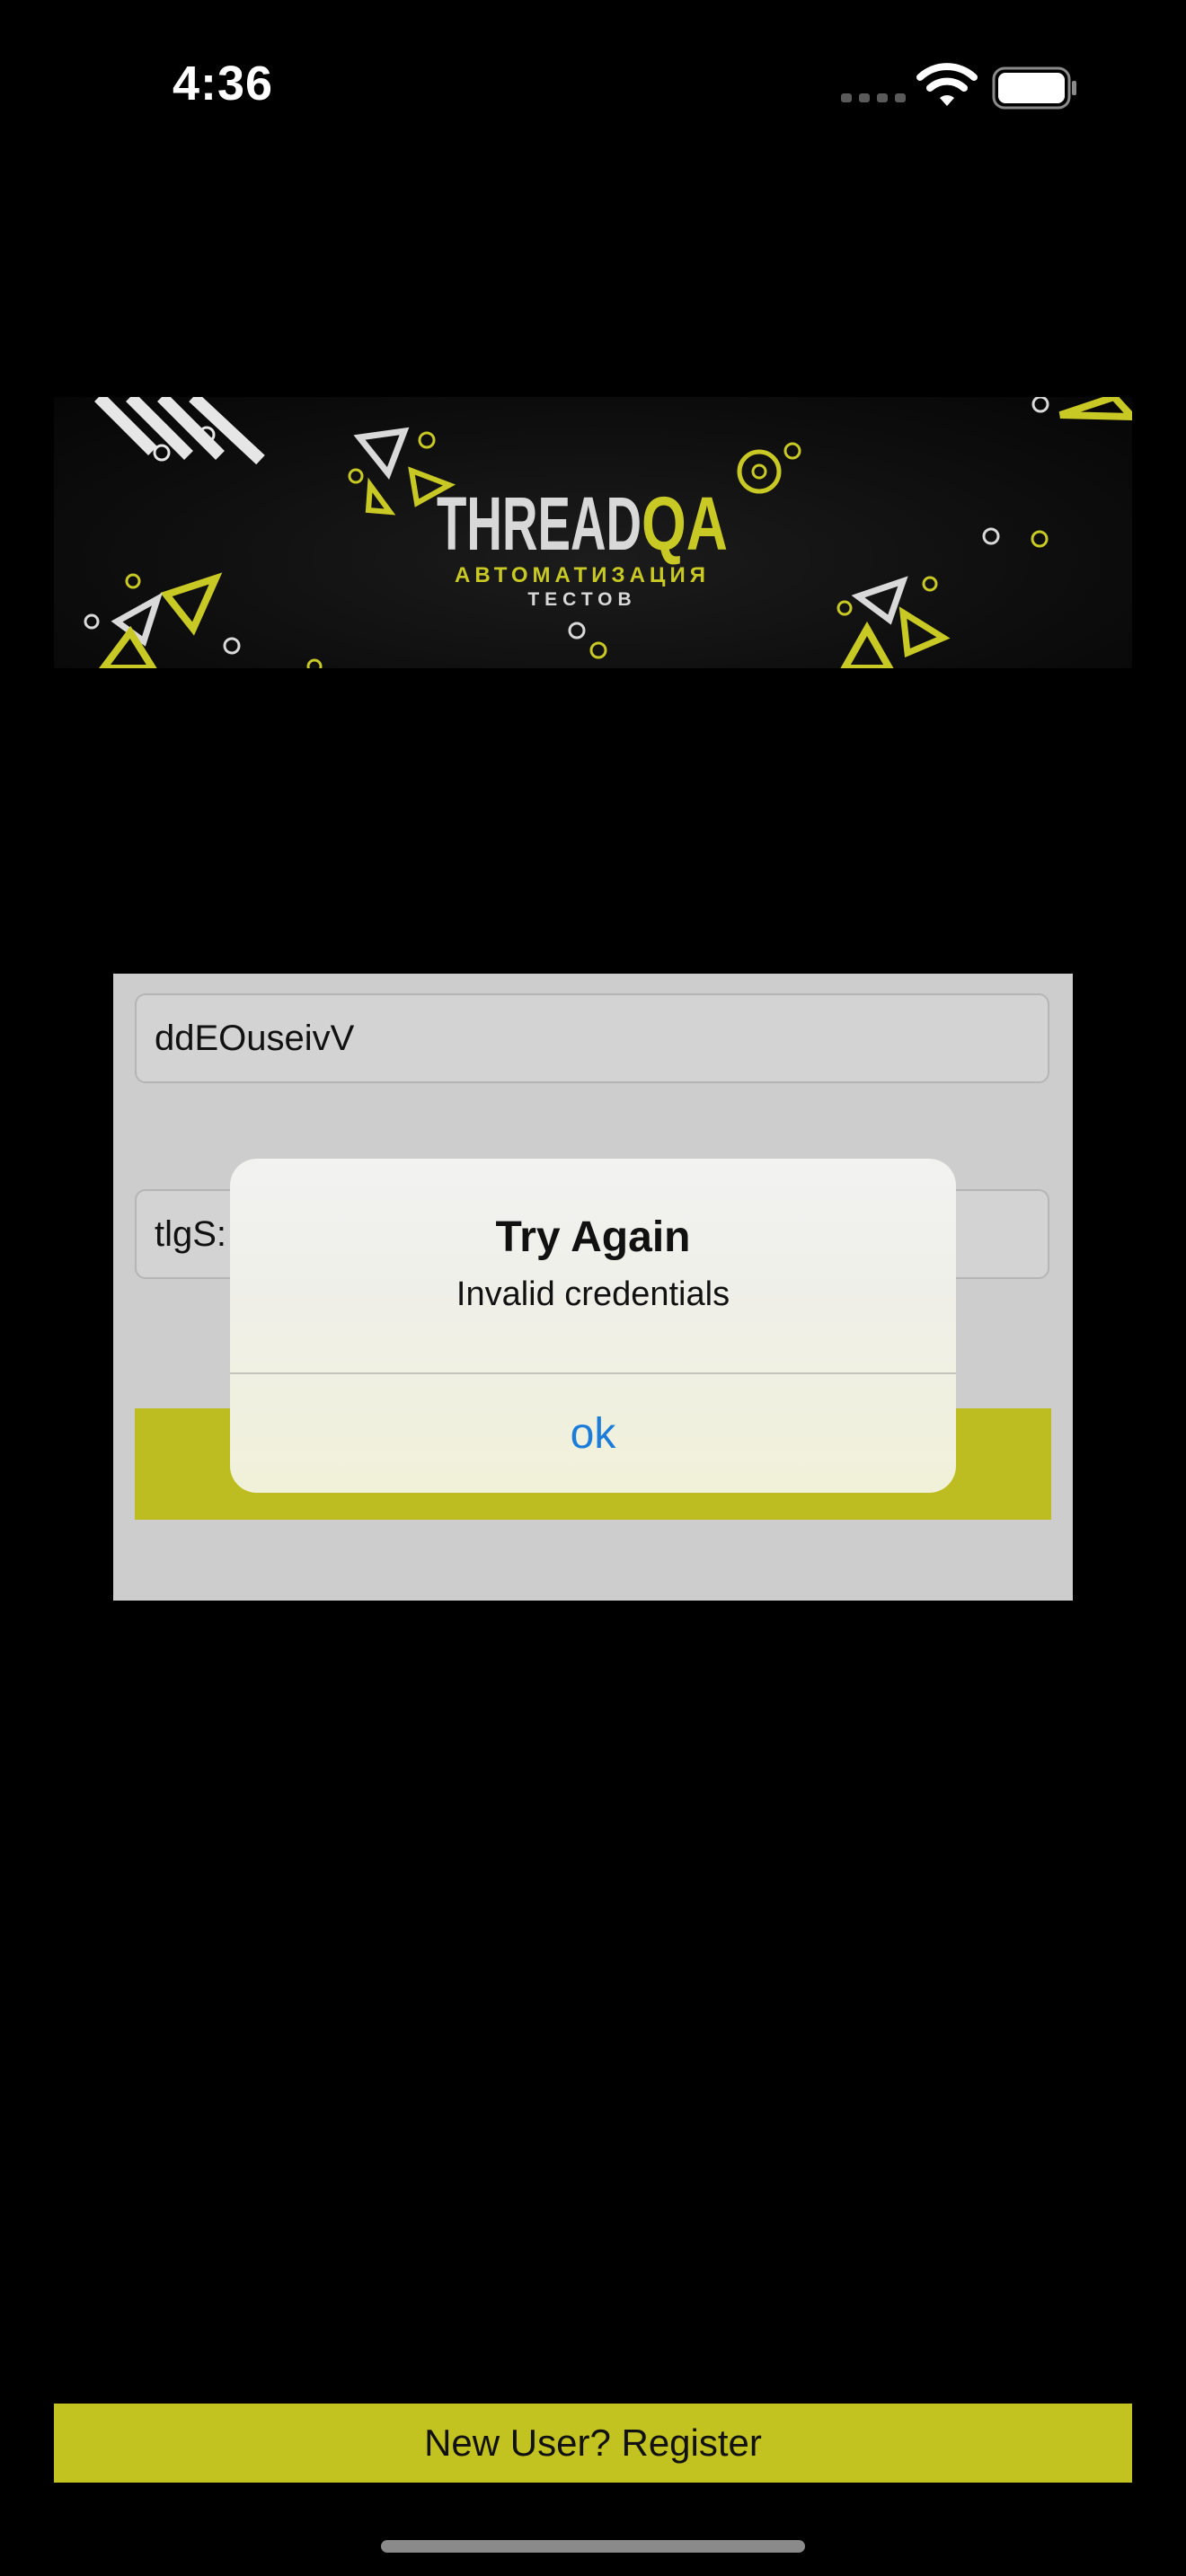  I want to click on battery-icon, so click(1034, 88).